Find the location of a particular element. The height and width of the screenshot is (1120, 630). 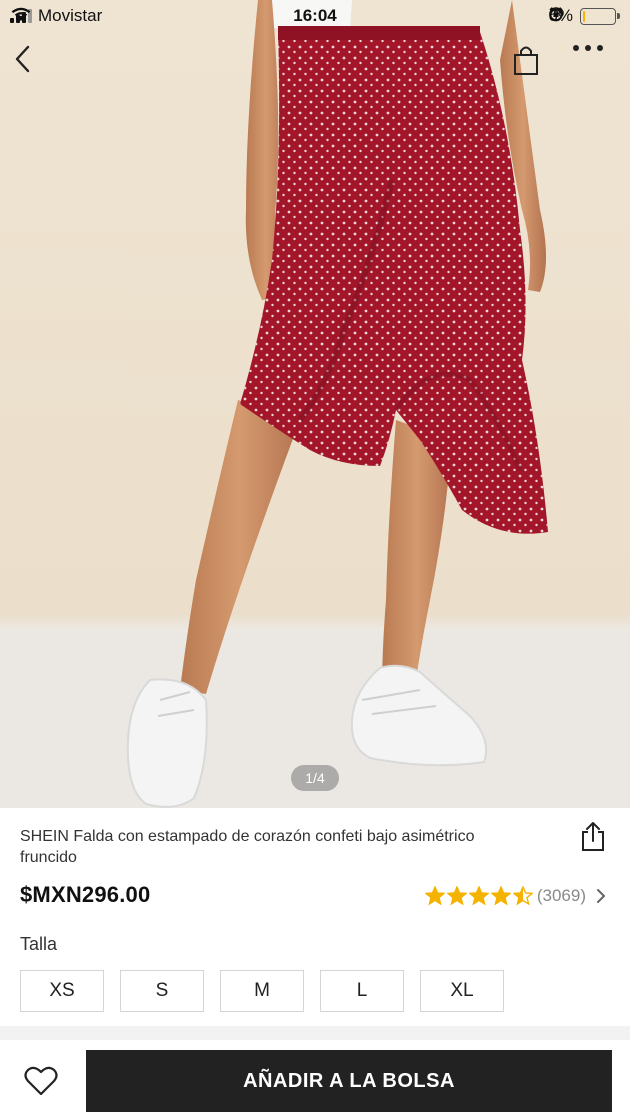

heart-icon is located at coordinates (41, 1081).